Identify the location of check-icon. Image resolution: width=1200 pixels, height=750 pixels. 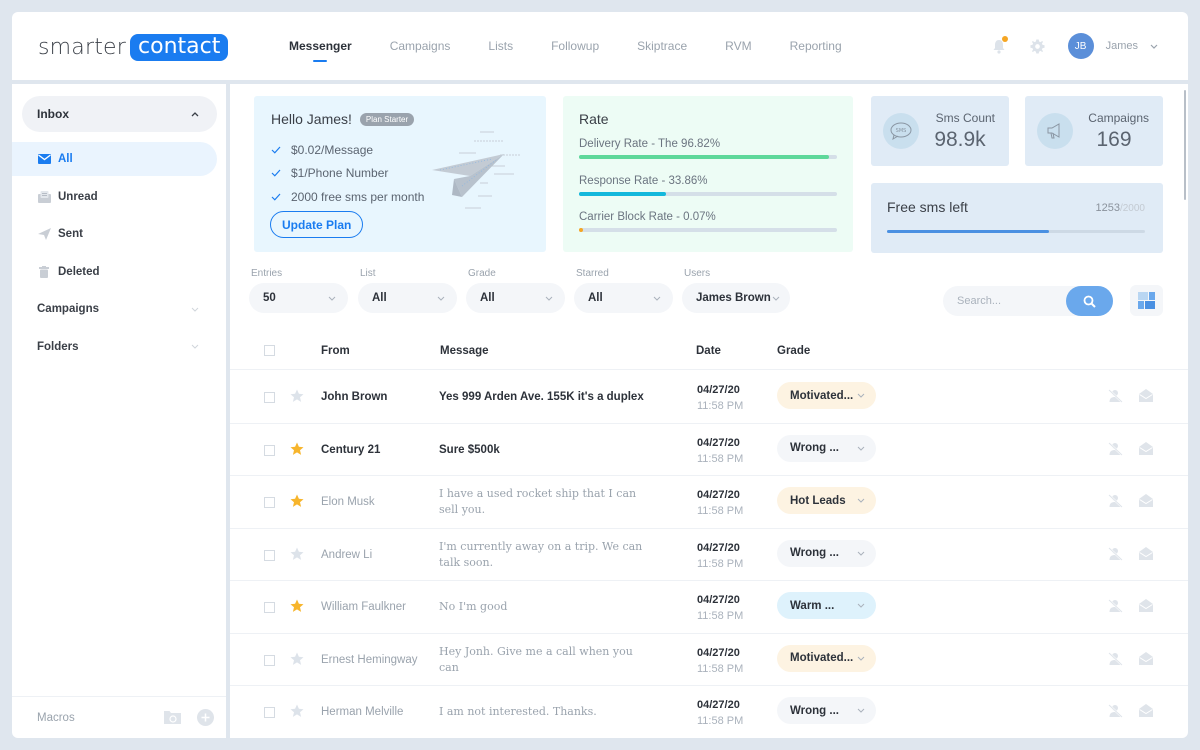
(277, 173).